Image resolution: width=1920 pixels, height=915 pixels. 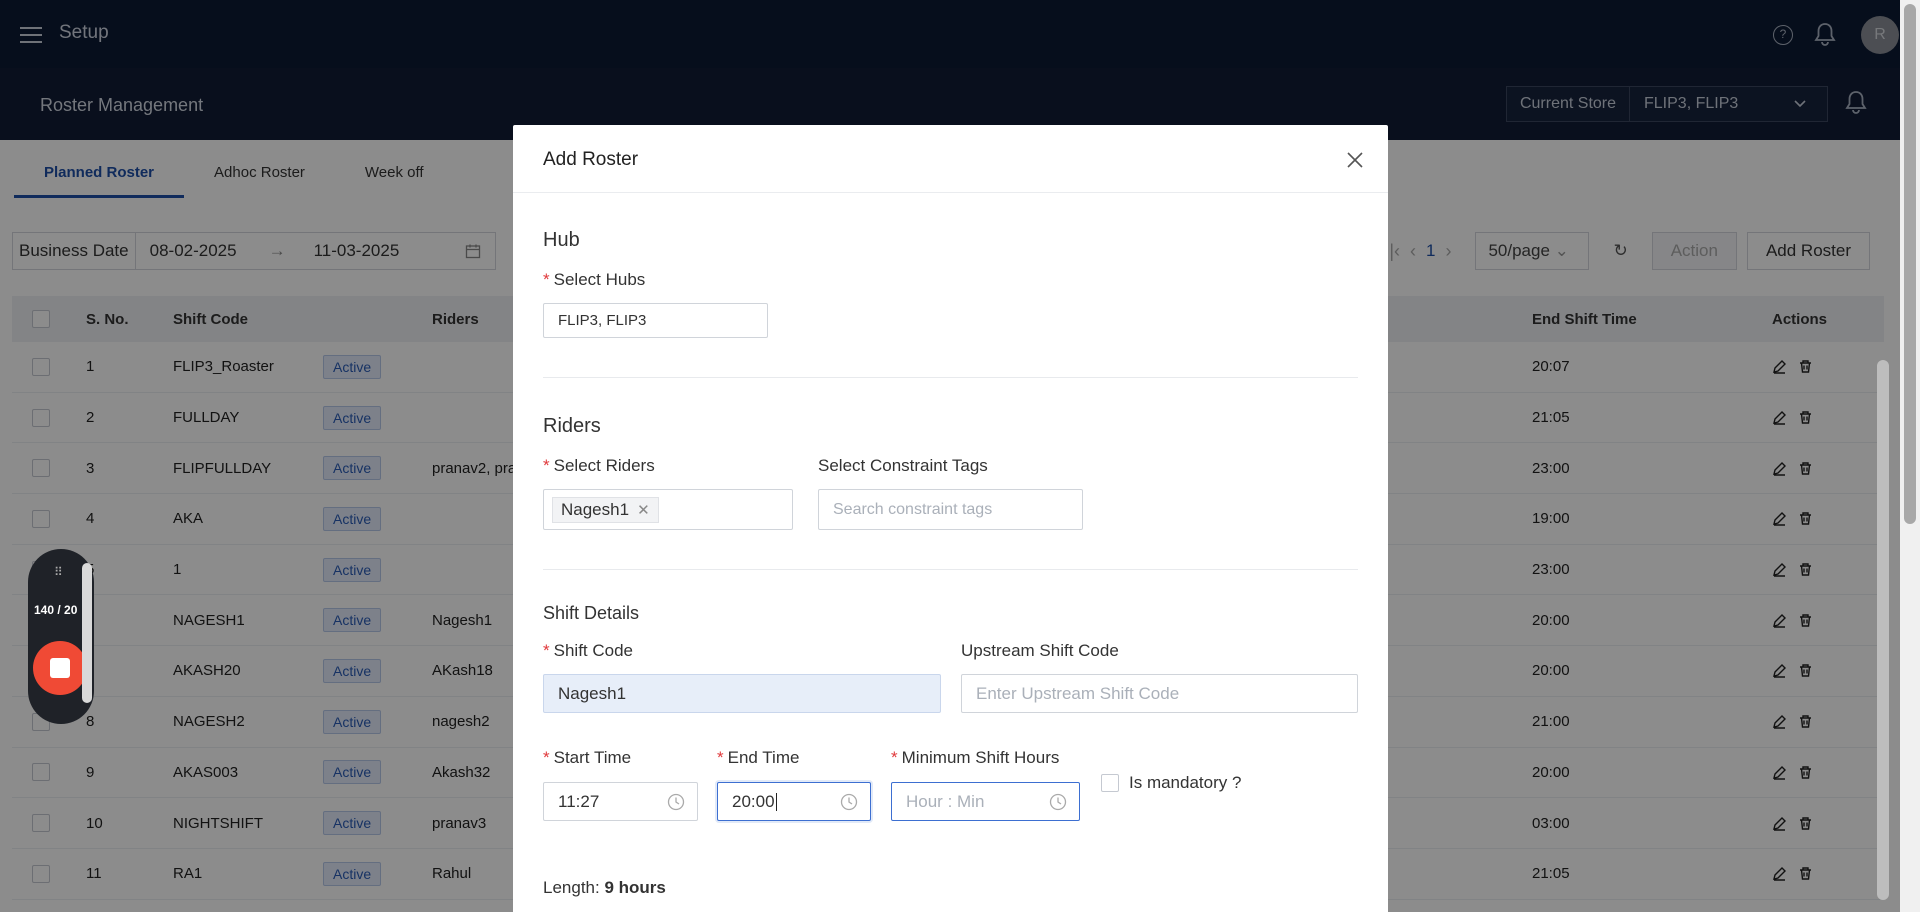 I want to click on minimum-shift-hours-input: Hour : Min, so click(x=985, y=801).